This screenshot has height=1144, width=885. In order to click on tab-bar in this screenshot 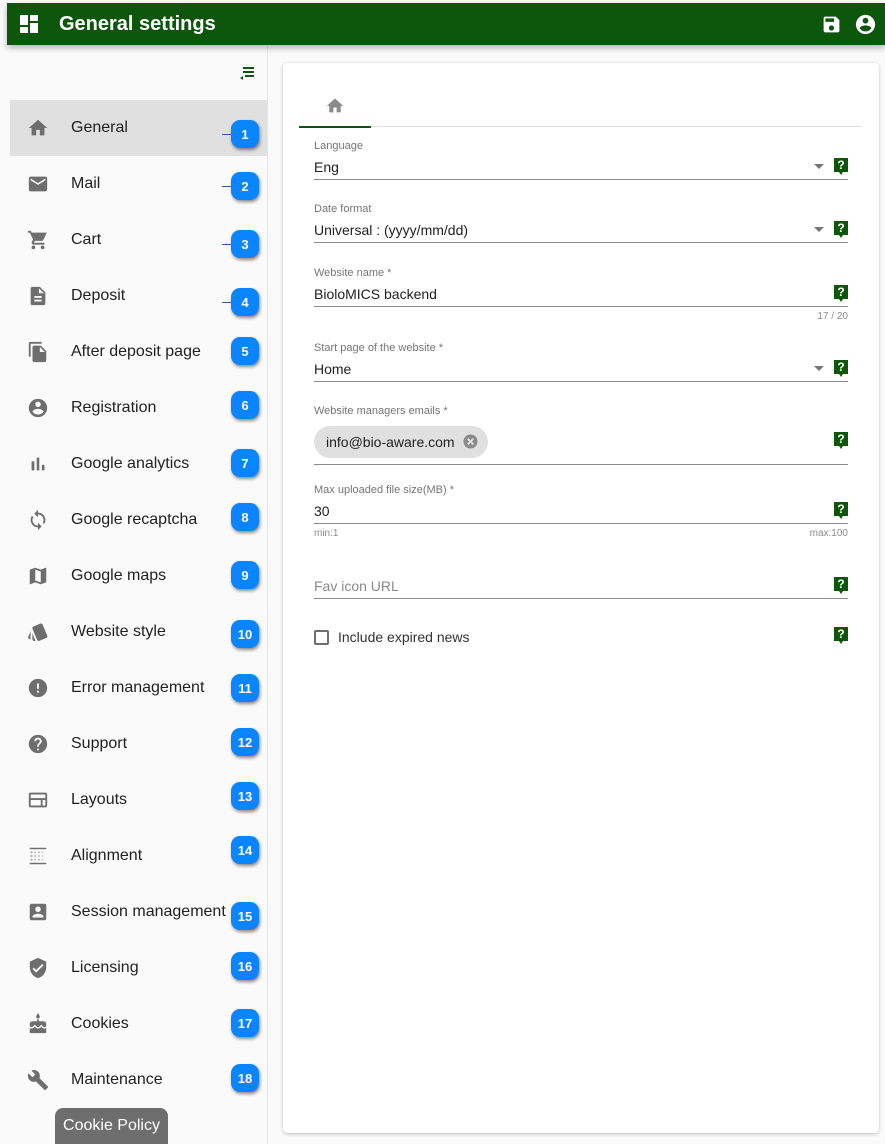, I will do `click(580, 105)`.